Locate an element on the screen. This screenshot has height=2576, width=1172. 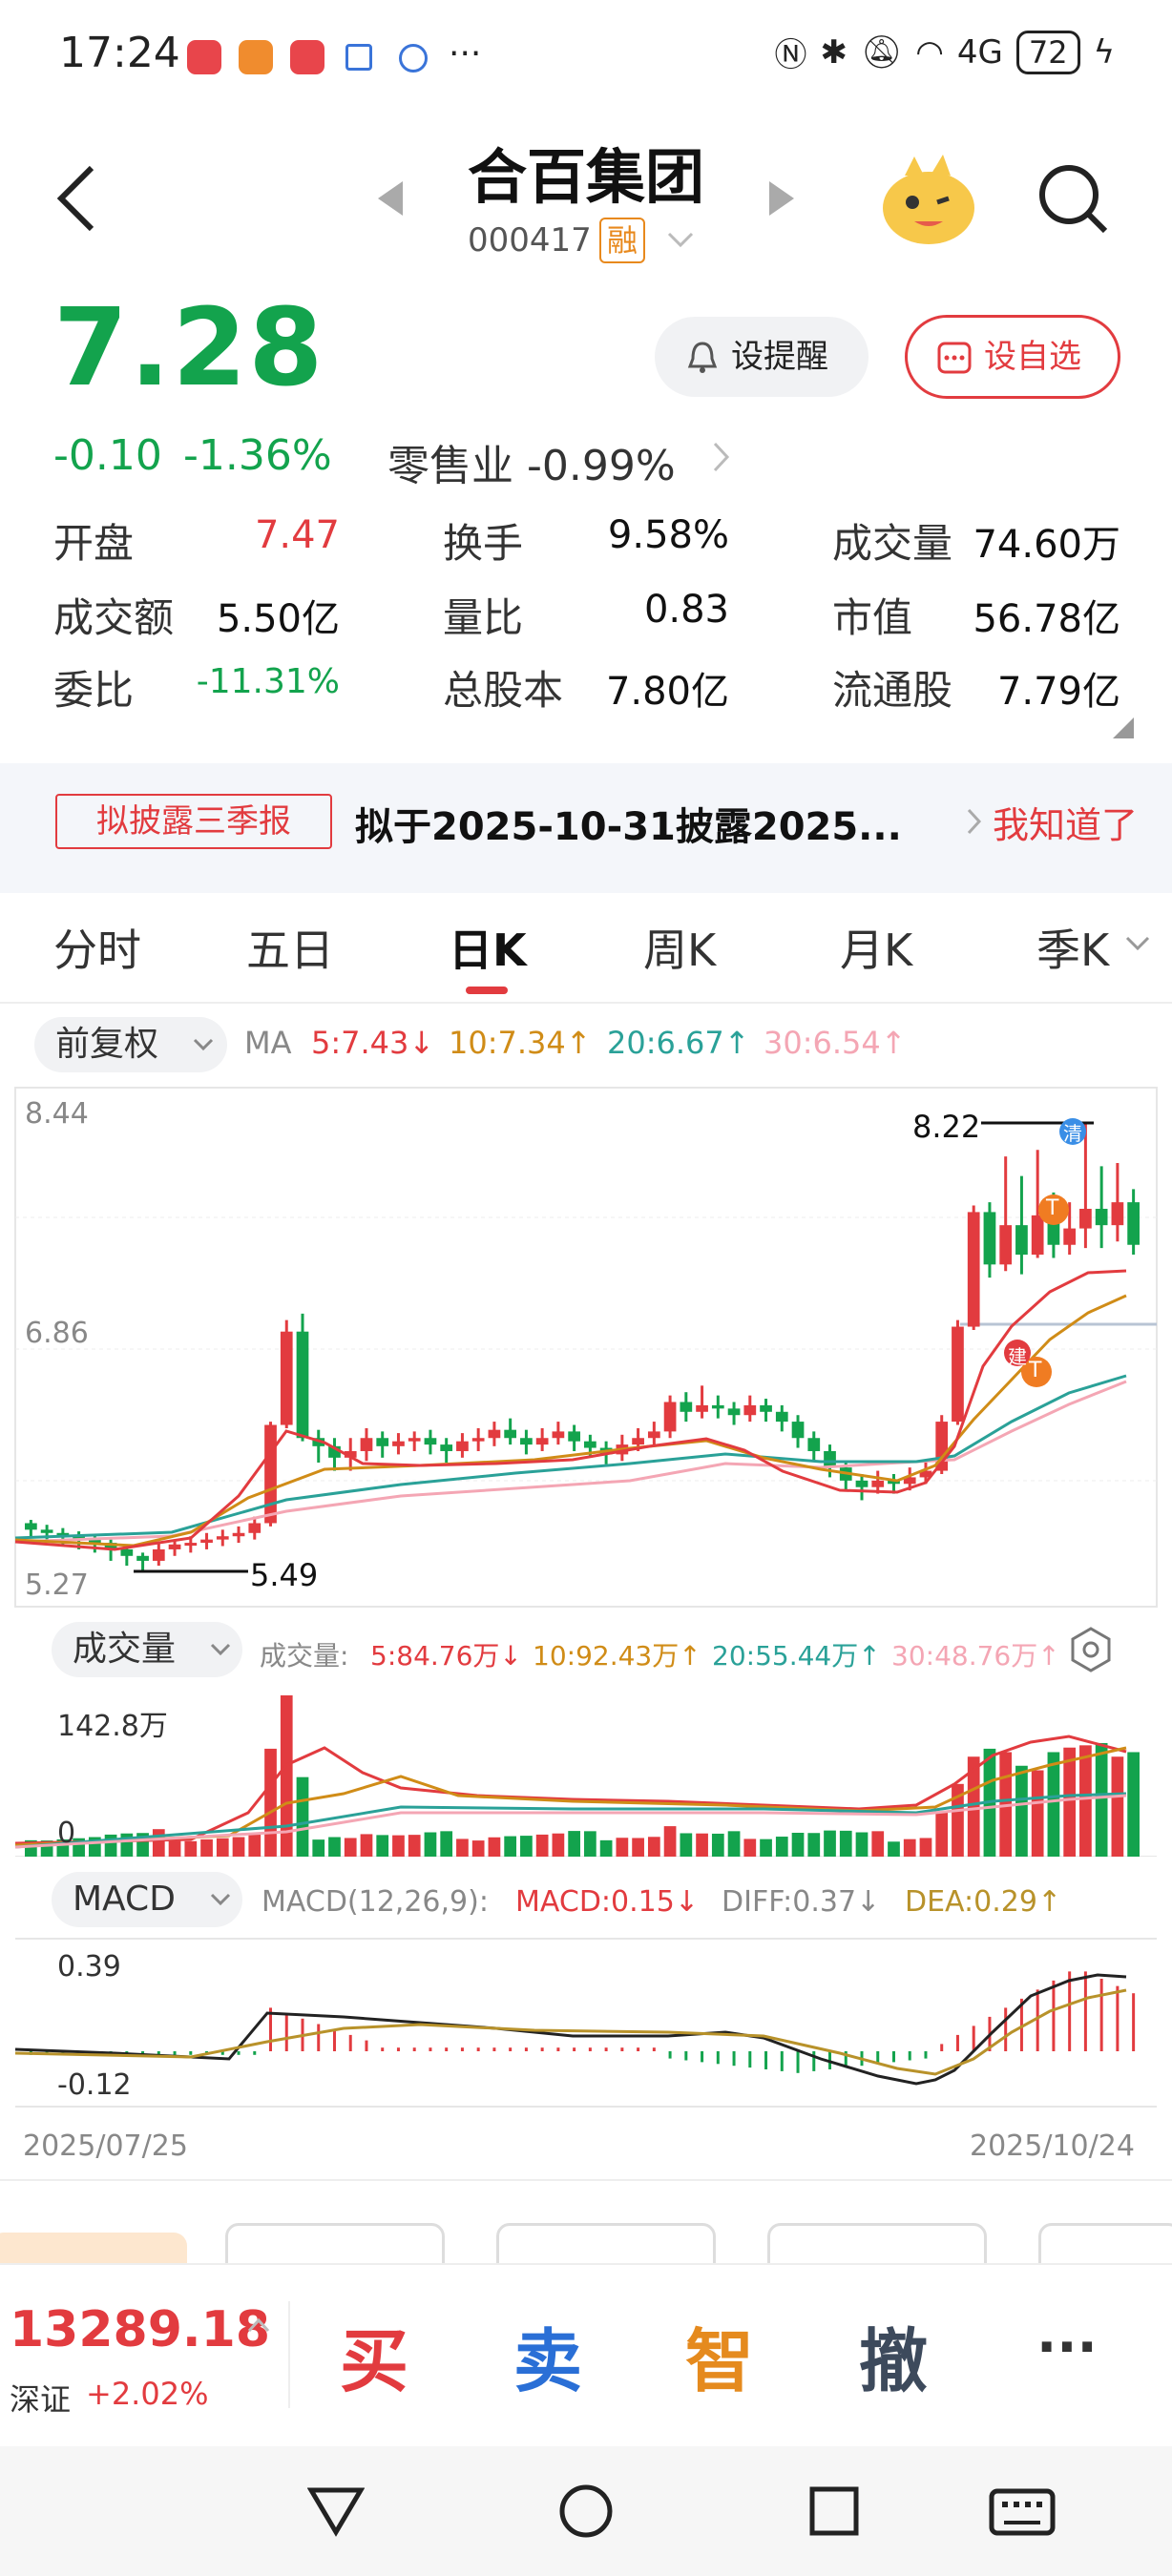
volume-axis-zero: 0 is located at coordinates (66, 1833).